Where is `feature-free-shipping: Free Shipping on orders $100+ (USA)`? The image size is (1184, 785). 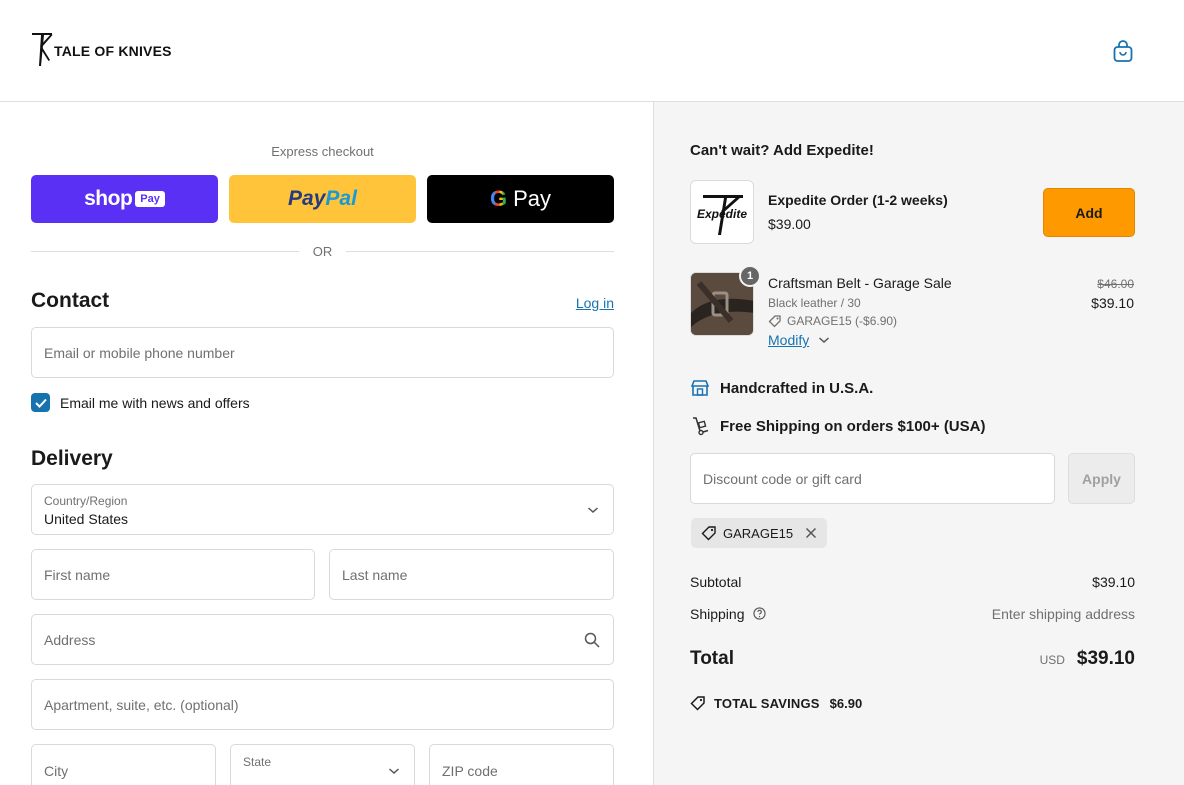 feature-free-shipping: Free Shipping on orders $100+ (USA) is located at coordinates (837, 426).